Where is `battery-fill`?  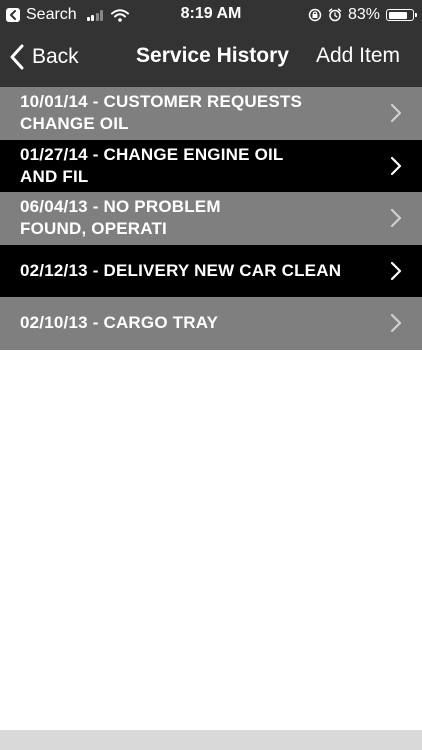
battery-fill is located at coordinates (397, 15).